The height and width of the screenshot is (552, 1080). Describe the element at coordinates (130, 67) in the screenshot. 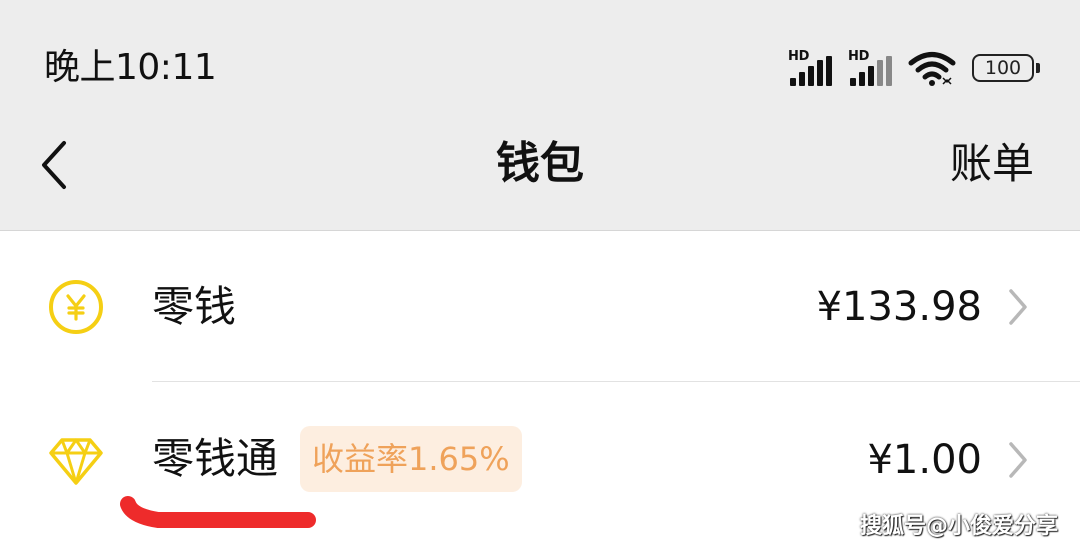

I see `status-time: 晚上10:11` at that location.